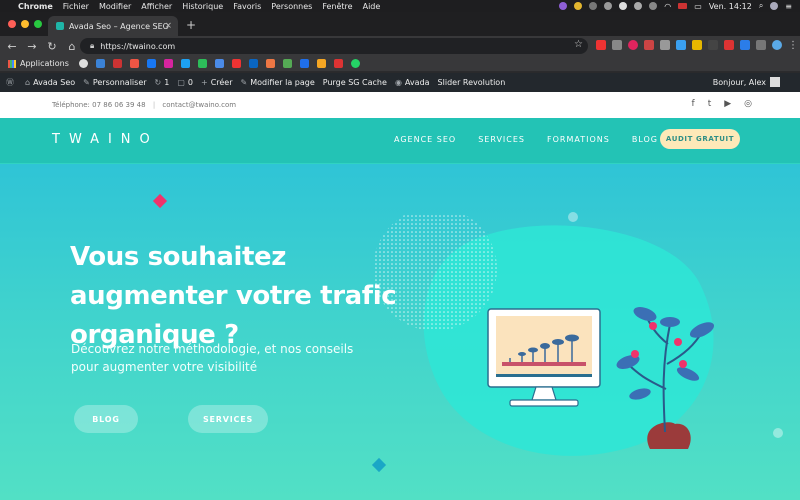  Describe the element at coordinates (472, 82) in the screenshot. I see `wp-slider-revolution: Slider Revolution` at that location.